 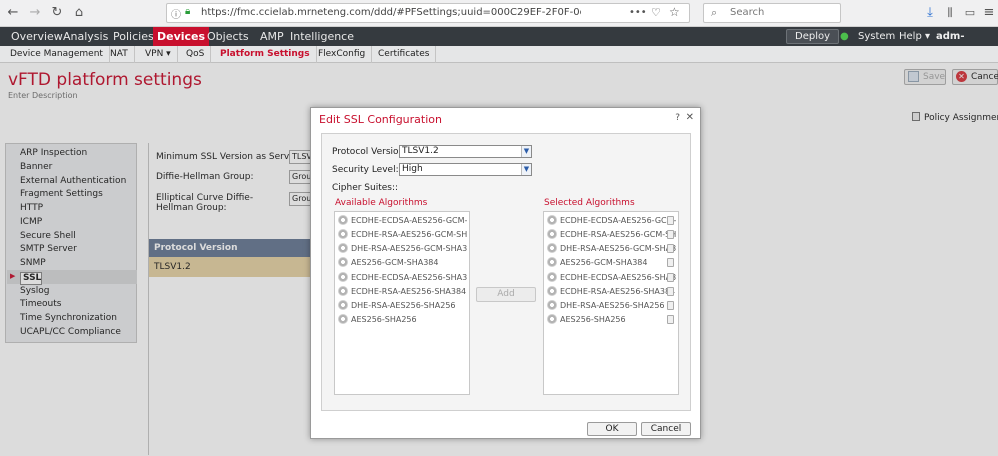 I want to click on pocket-icon: ♡, so click(x=656, y=12).